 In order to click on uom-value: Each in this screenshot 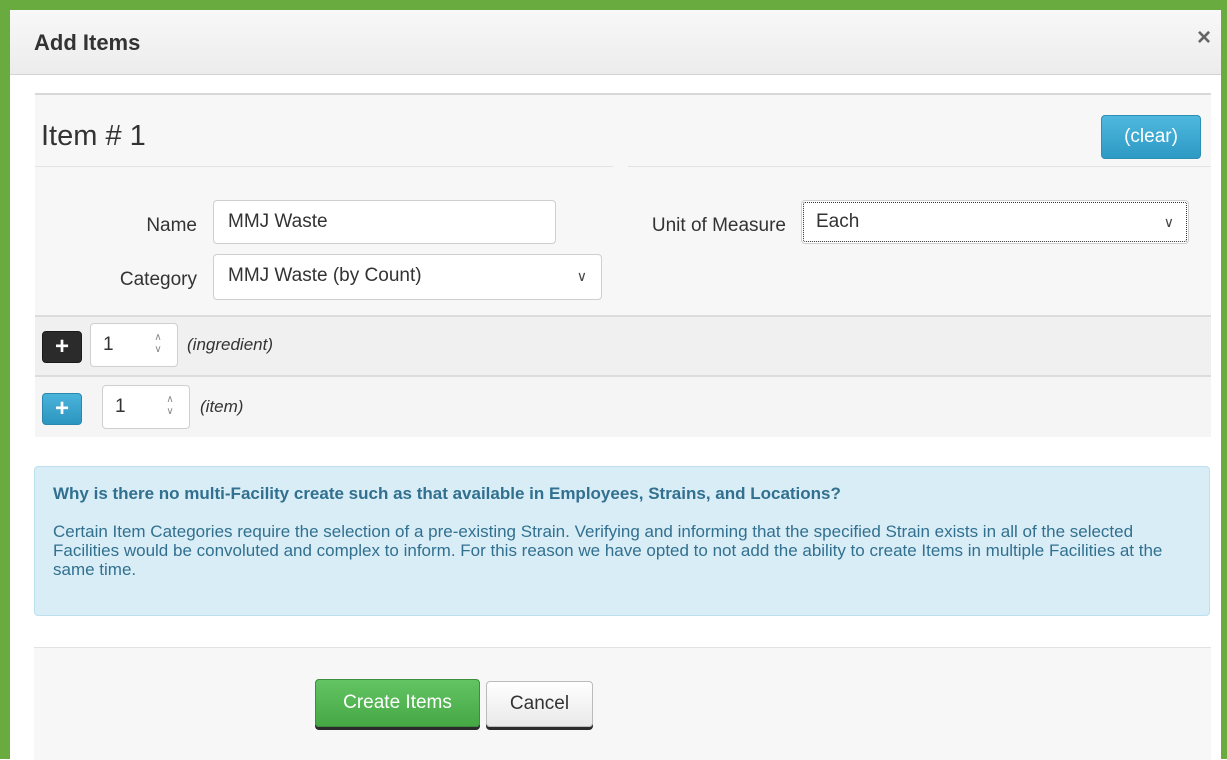, I will do `click(838, 221)`.